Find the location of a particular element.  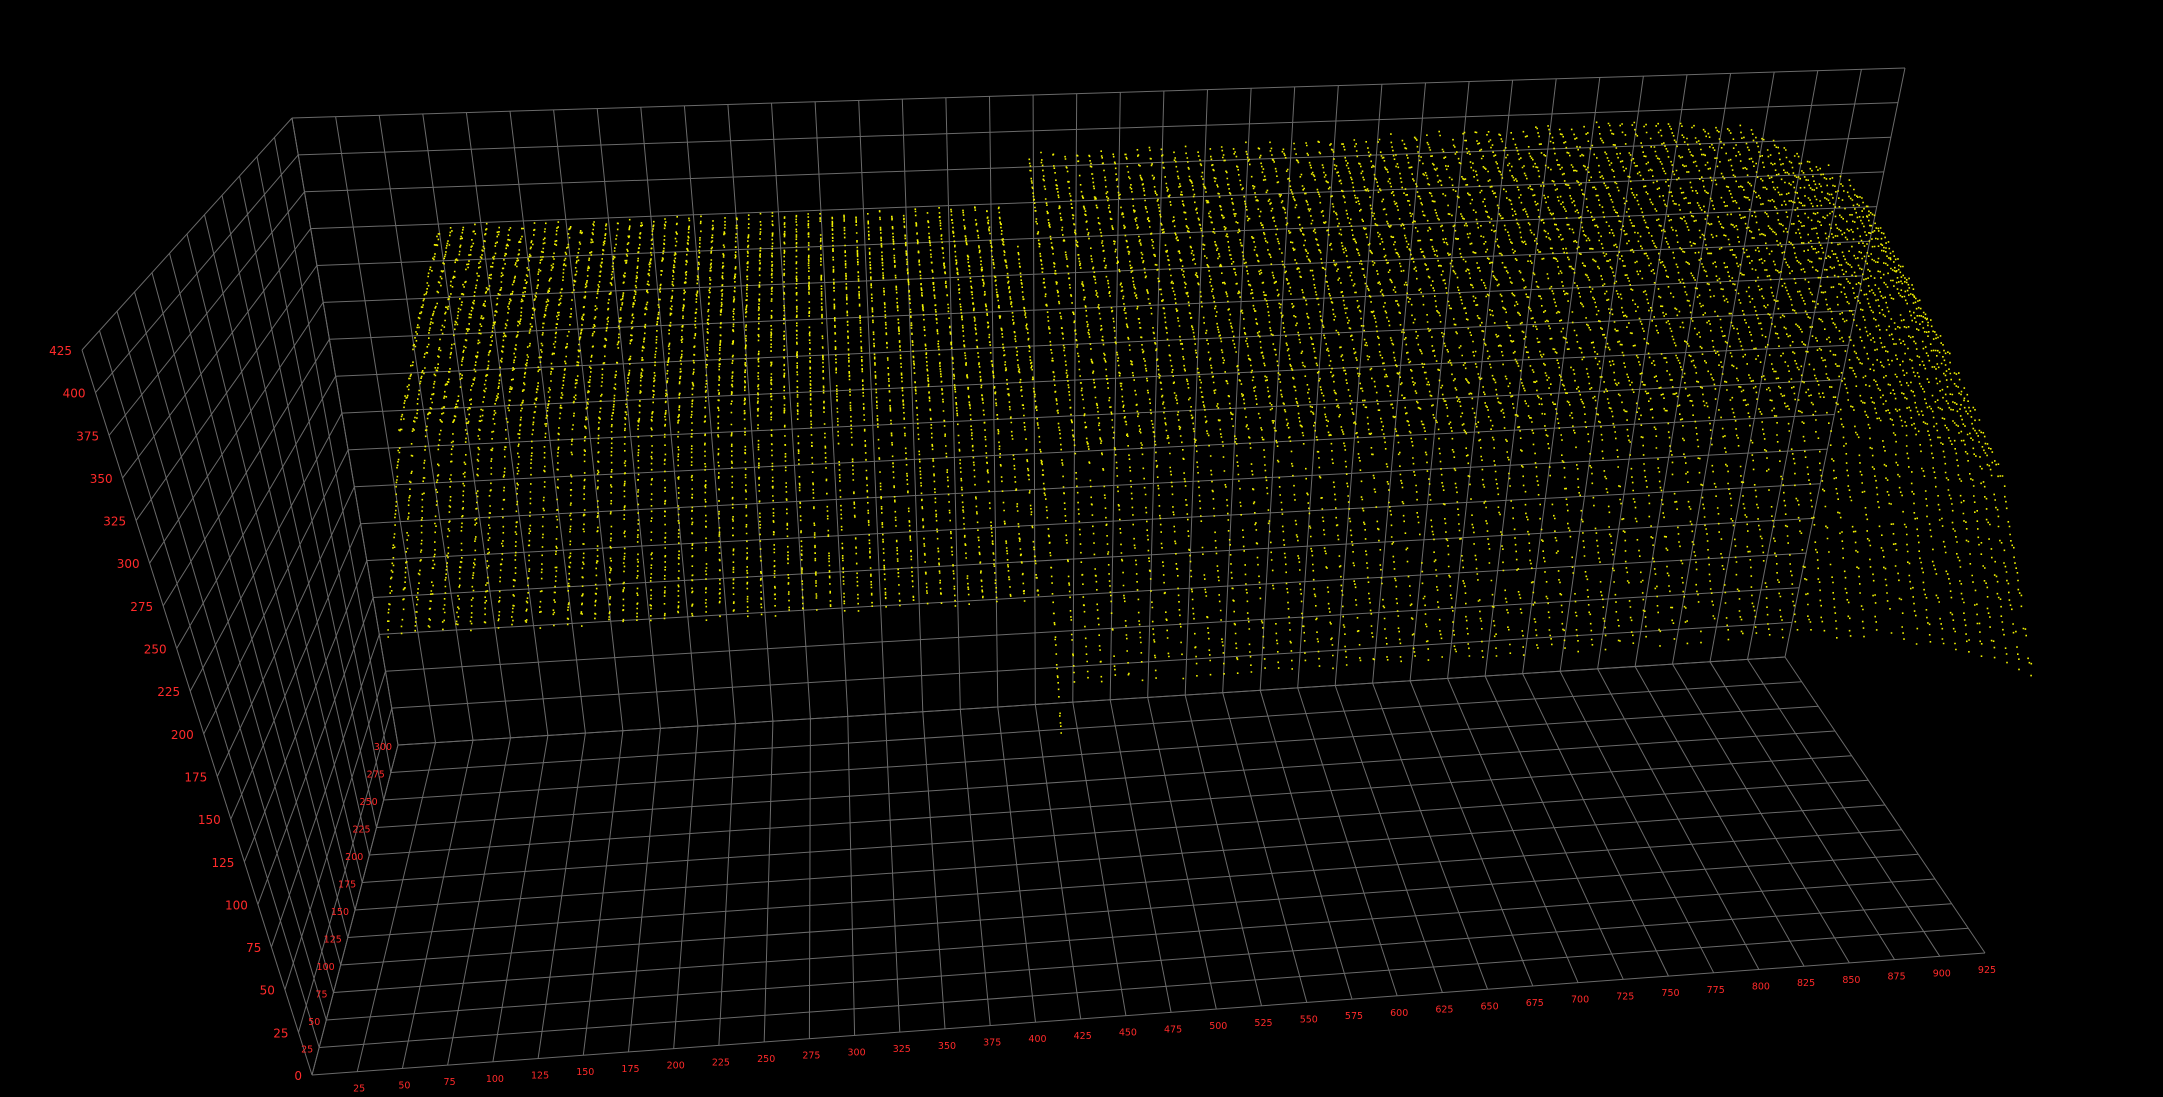

y-tick-label: 250 is located at coordinates (369, 802).